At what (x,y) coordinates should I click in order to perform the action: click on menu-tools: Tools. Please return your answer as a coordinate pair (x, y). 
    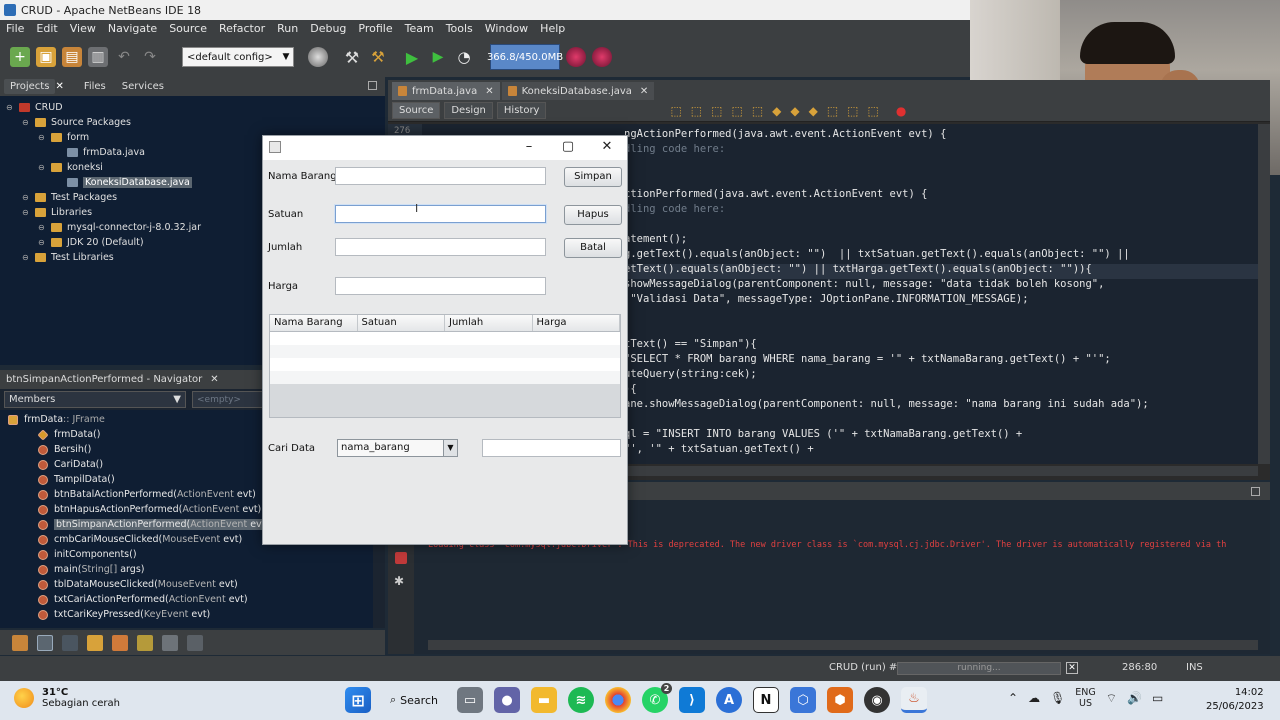
    Looking at the image, I should click on (459, 28).